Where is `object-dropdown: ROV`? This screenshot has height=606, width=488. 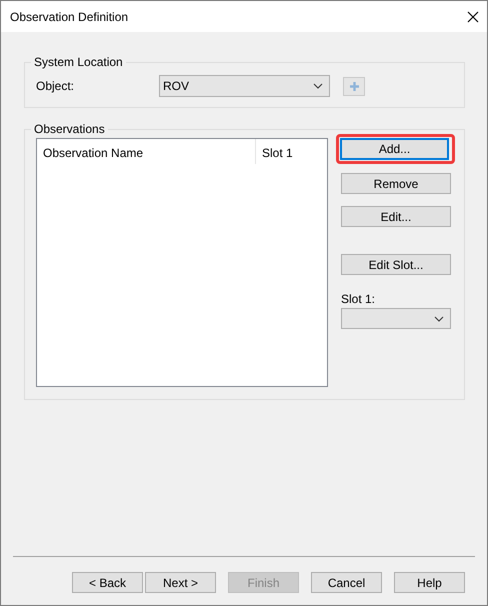
object-dropdown: ROV is located at coordinates (244, 86).